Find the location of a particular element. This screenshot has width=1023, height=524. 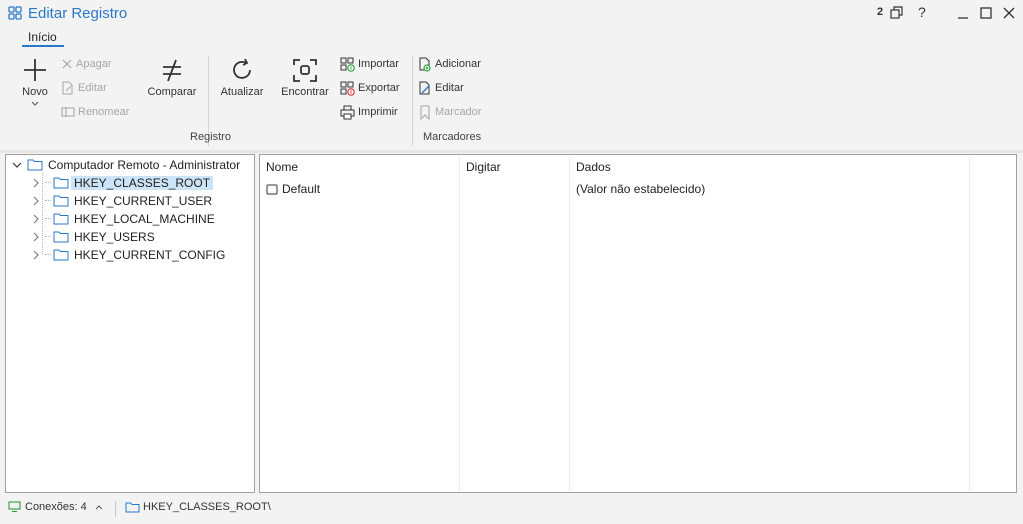

novo-label: Novo is located at coordinates (35, 92).